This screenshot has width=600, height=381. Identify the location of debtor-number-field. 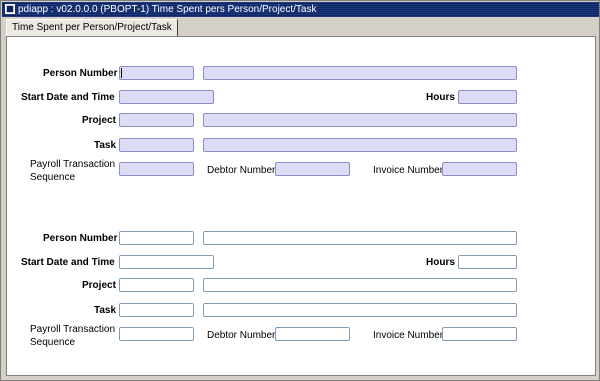
(312, 169).